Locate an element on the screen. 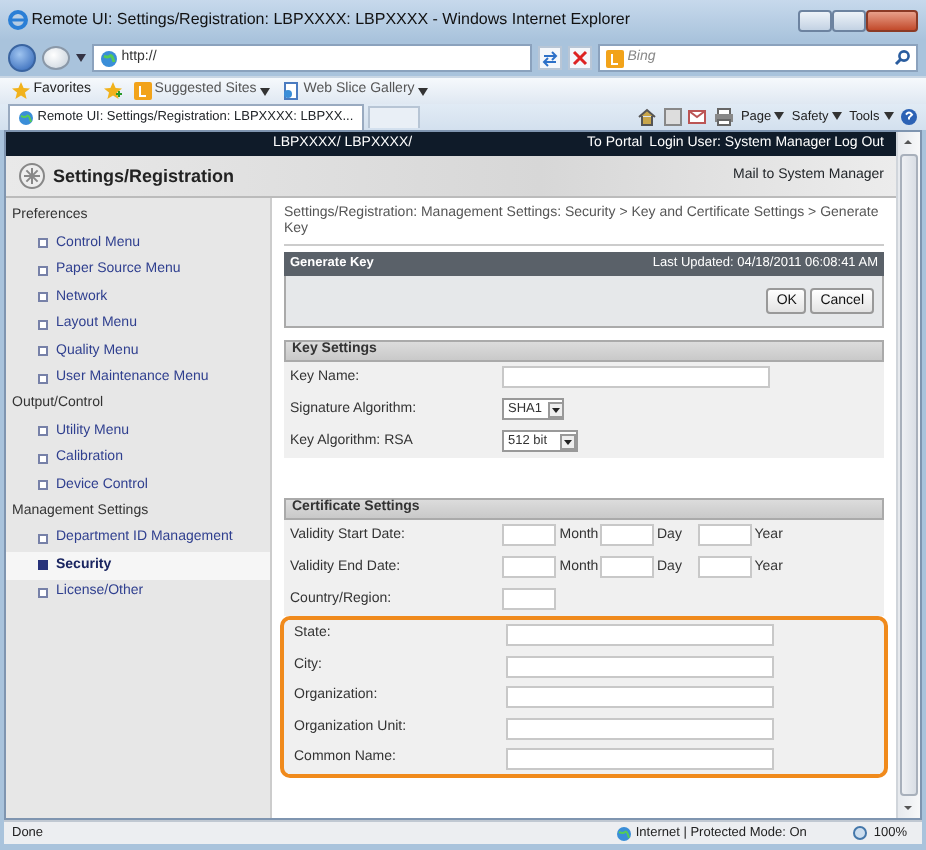  new-tab-button is located at coordinates (393, 117).